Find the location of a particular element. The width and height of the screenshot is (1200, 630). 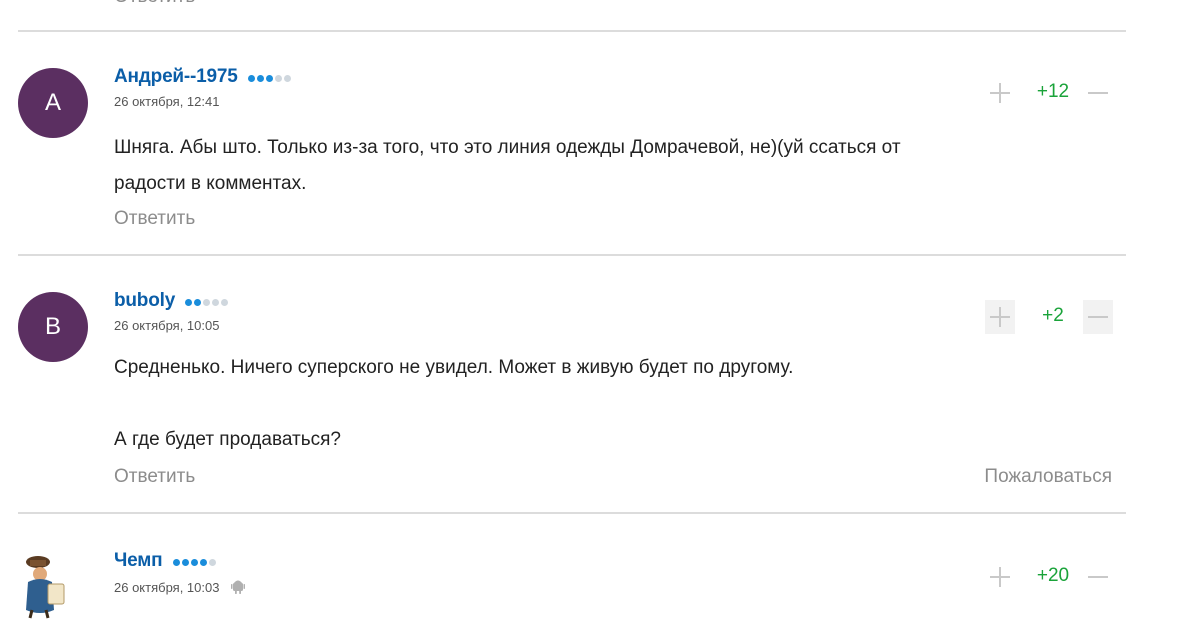

author-name: buboly is located at coordinates (172, 301).